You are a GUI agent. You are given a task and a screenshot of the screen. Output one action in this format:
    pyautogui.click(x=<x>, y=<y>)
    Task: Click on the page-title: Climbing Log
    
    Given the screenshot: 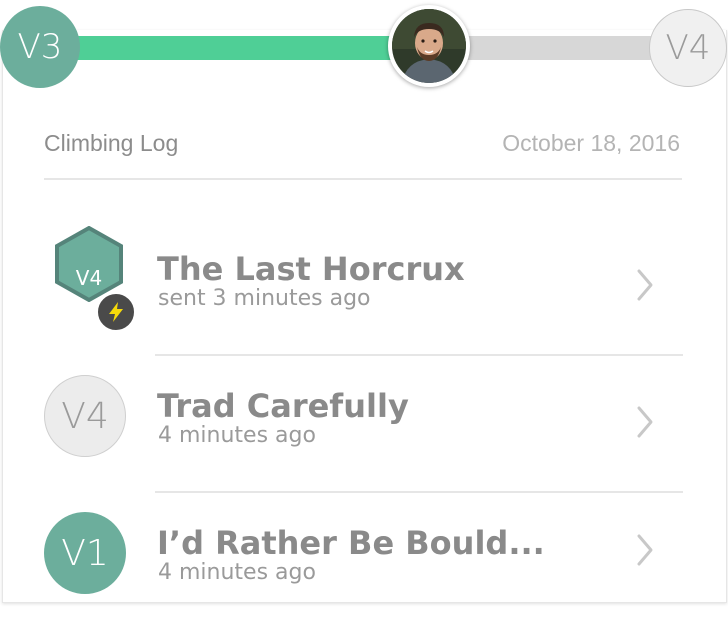 What is the action you would take?
    pyautogui.click(x=111, y=143)
    